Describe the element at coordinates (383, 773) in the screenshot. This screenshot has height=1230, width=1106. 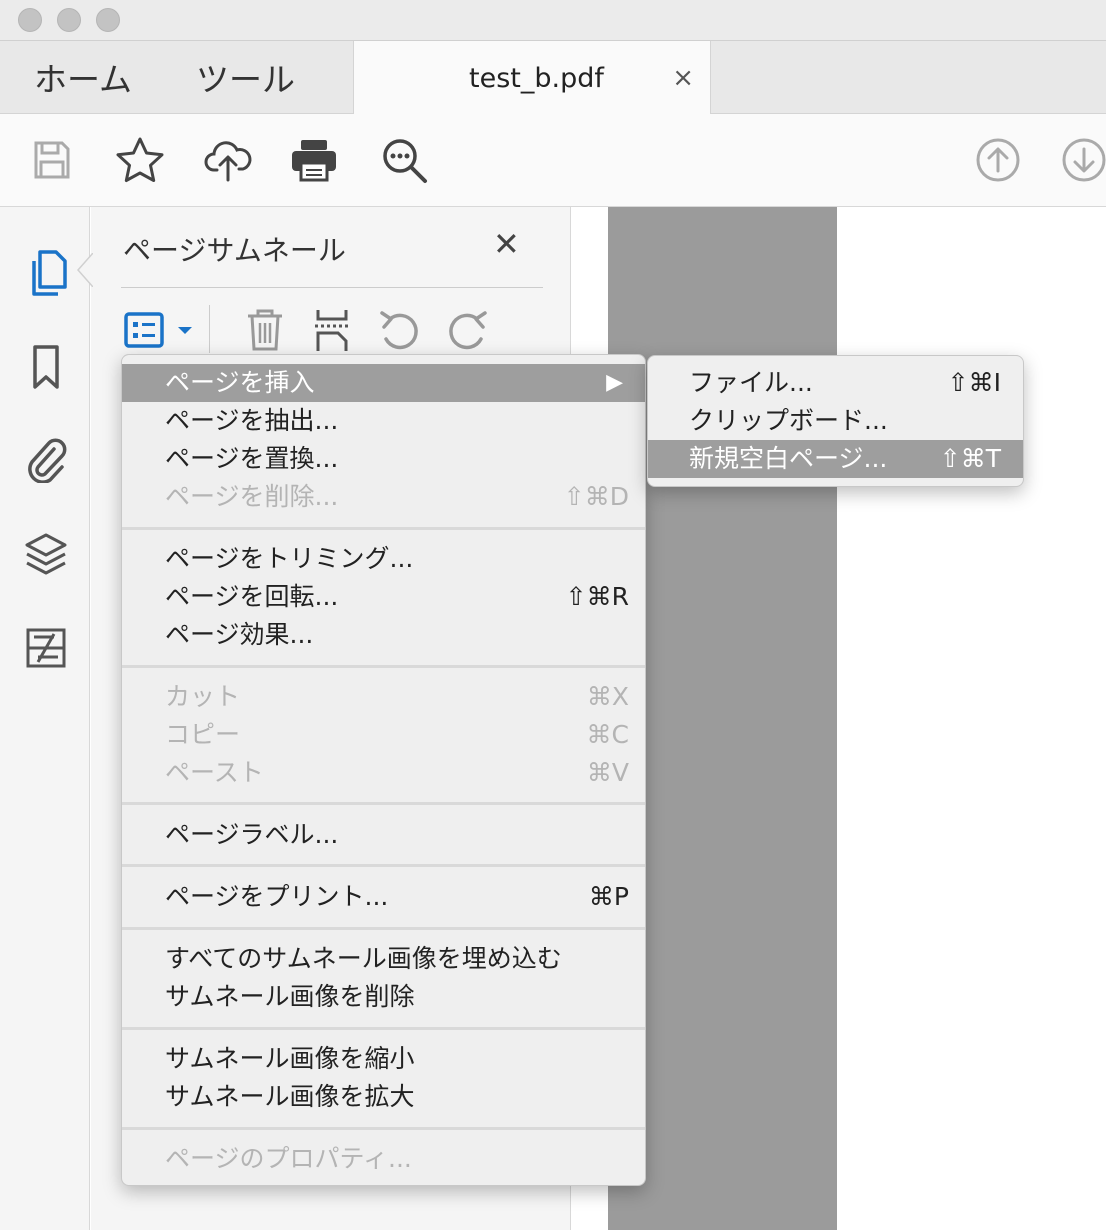
I see `menu-item-paste: ペースト ⌘V` at that location.